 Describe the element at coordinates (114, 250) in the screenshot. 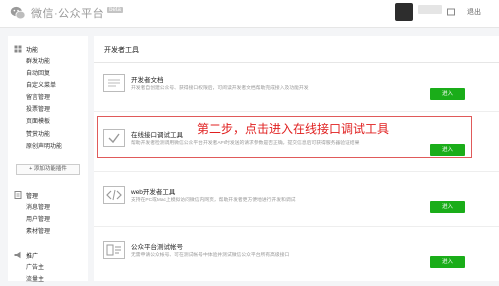

I see `test-account-icon` at that location.